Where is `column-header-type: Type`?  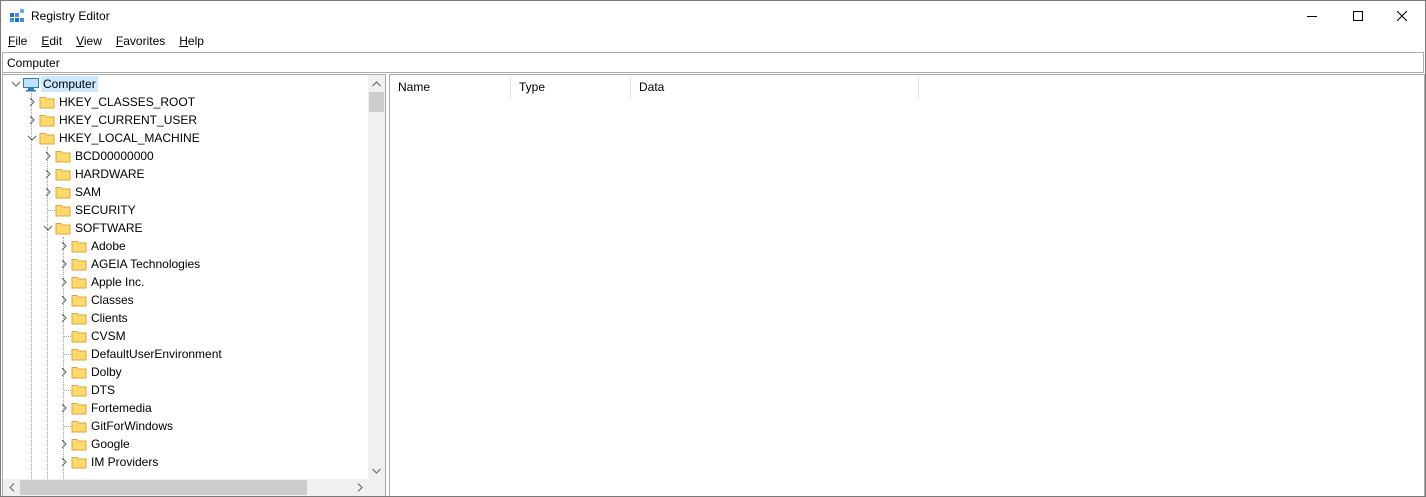 column-header-type: Type is located at coordinates (571, 87).